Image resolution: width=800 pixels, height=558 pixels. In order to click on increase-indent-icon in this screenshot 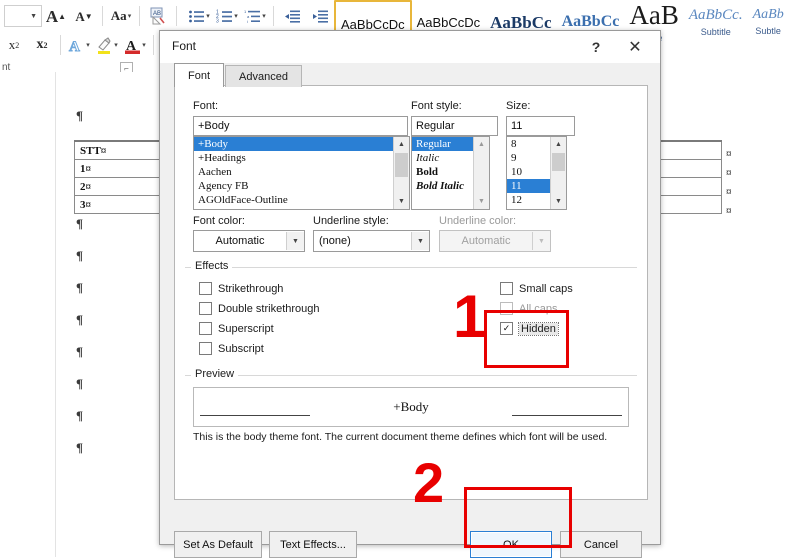, I will do `click(320, 16)`.